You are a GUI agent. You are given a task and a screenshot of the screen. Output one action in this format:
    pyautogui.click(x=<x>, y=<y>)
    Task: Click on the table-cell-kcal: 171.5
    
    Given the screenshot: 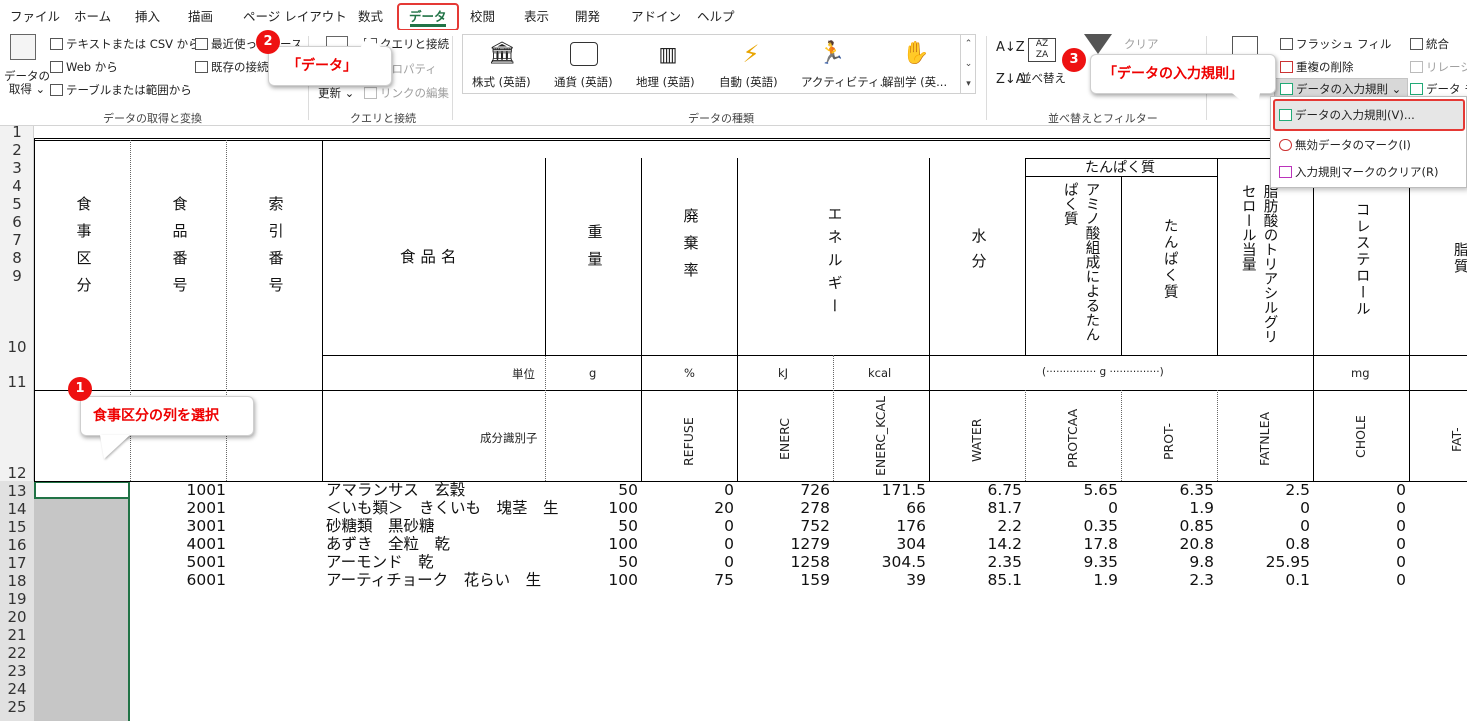 What is the action you would take?
    pyautogui.click(x=880, y=490)
    